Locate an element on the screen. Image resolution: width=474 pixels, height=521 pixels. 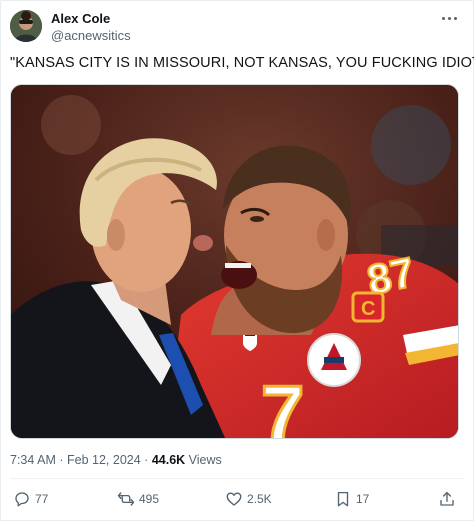
author-name: Alex Cole is located at coordinates (80, 18).